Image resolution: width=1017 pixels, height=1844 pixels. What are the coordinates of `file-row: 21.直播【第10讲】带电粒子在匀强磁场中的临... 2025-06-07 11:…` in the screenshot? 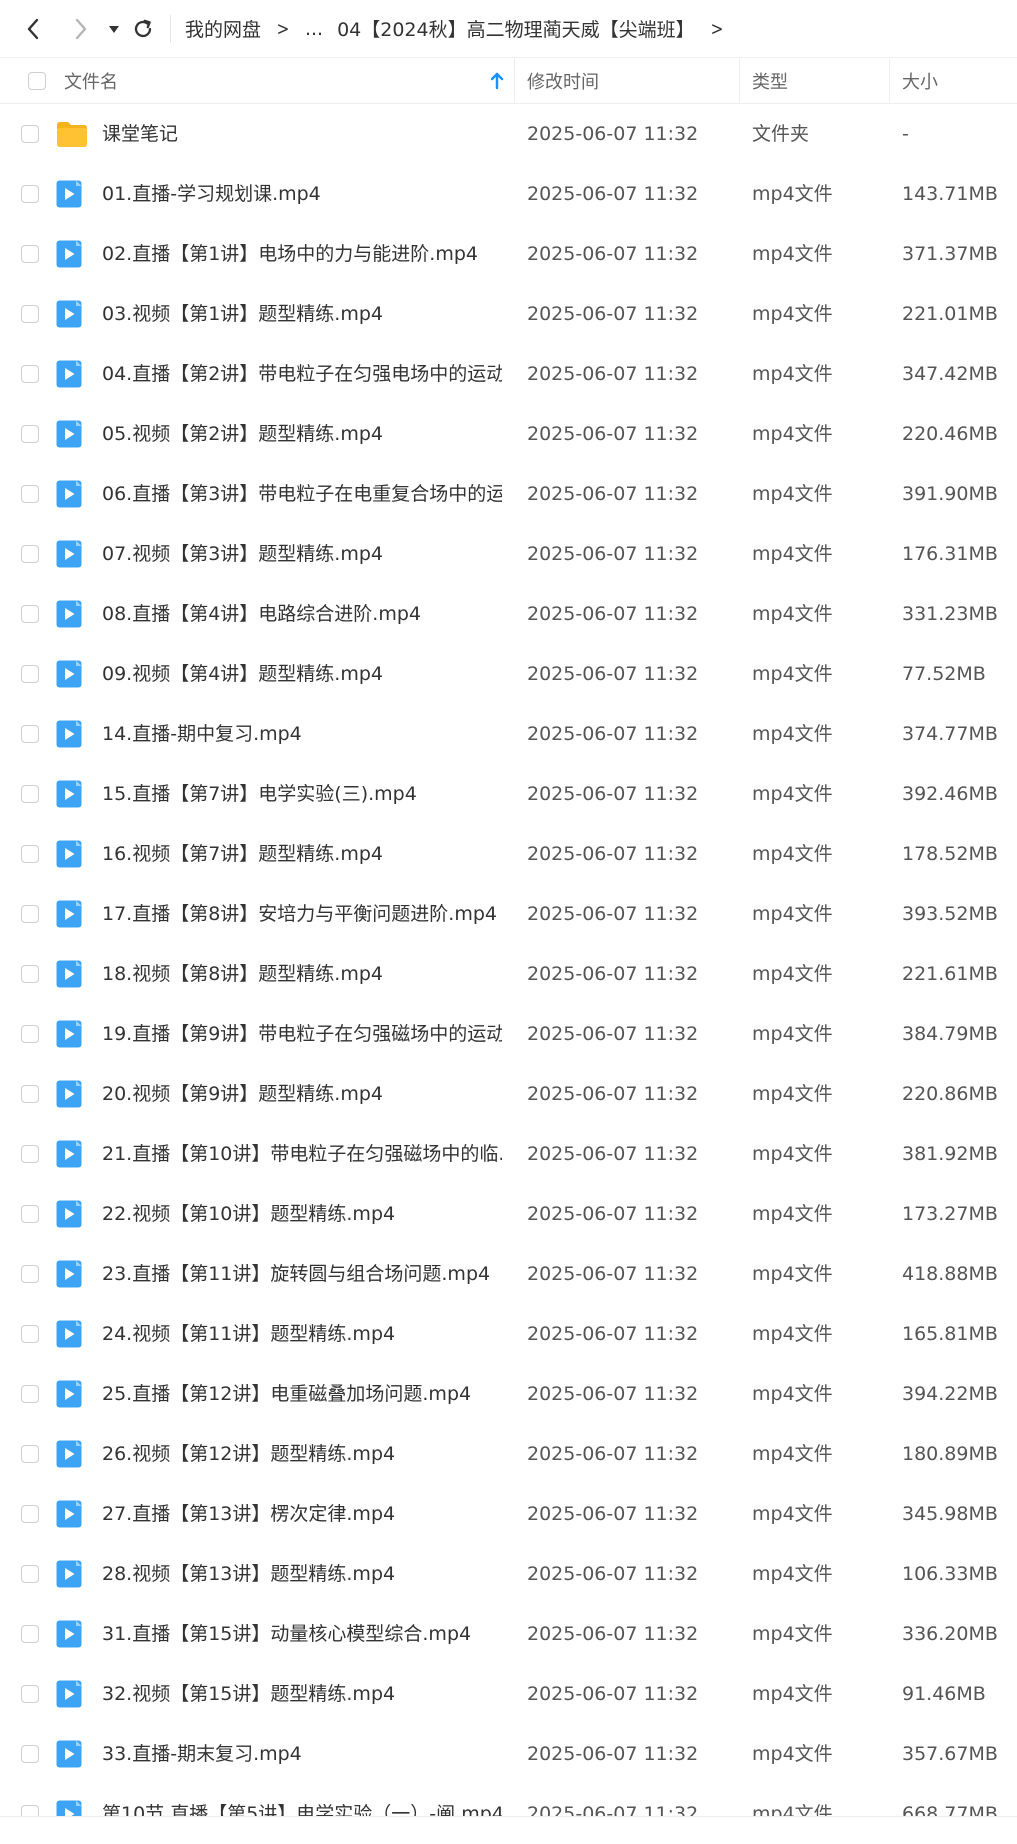 It's located at (508, 1154).